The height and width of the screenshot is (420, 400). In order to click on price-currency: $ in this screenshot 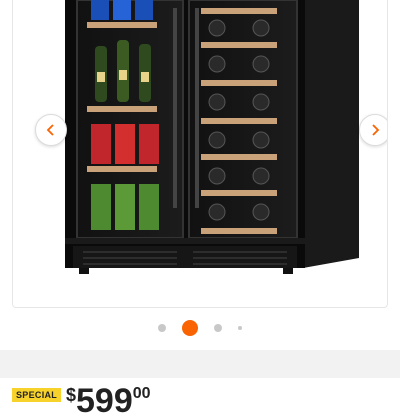, I will do `click(71, 395)`.